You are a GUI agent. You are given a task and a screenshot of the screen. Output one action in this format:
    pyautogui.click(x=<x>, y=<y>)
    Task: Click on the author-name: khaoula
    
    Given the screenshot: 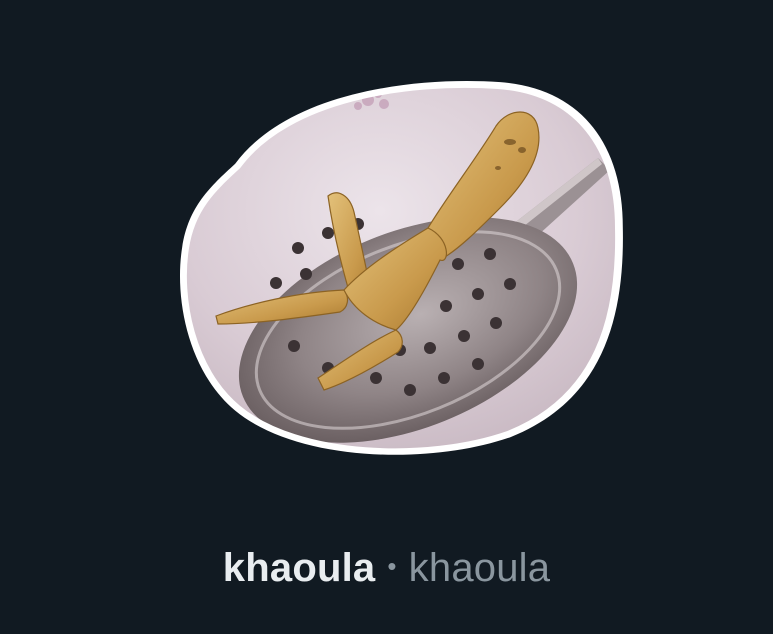 What is the action you would take?
    pyautogui.click(x=480, y=568)
    